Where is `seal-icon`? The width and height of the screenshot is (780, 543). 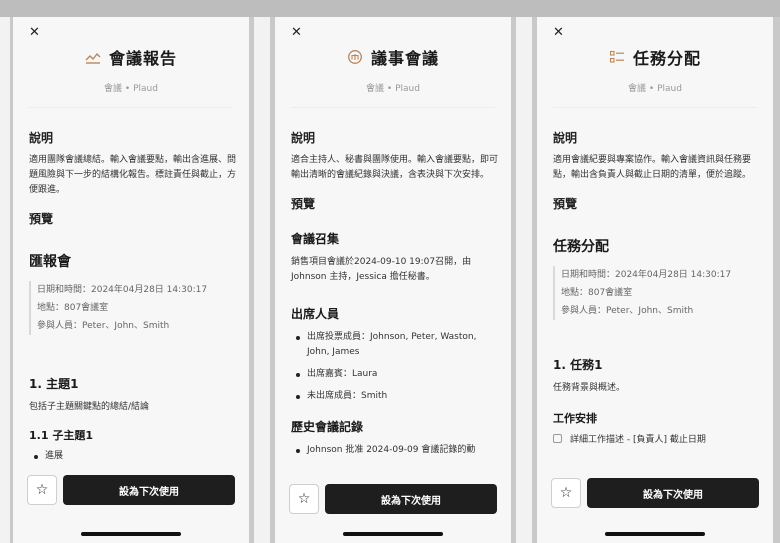
seal-icon is located at coordinates (355, 57).